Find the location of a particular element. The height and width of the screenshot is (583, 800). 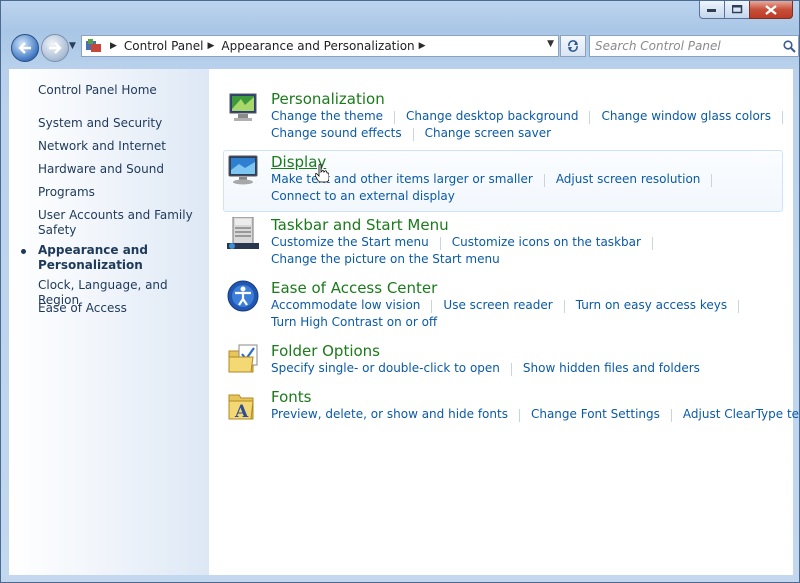

breadcrumb-control-panel: Control Panel is located at coordinates (164, 46).